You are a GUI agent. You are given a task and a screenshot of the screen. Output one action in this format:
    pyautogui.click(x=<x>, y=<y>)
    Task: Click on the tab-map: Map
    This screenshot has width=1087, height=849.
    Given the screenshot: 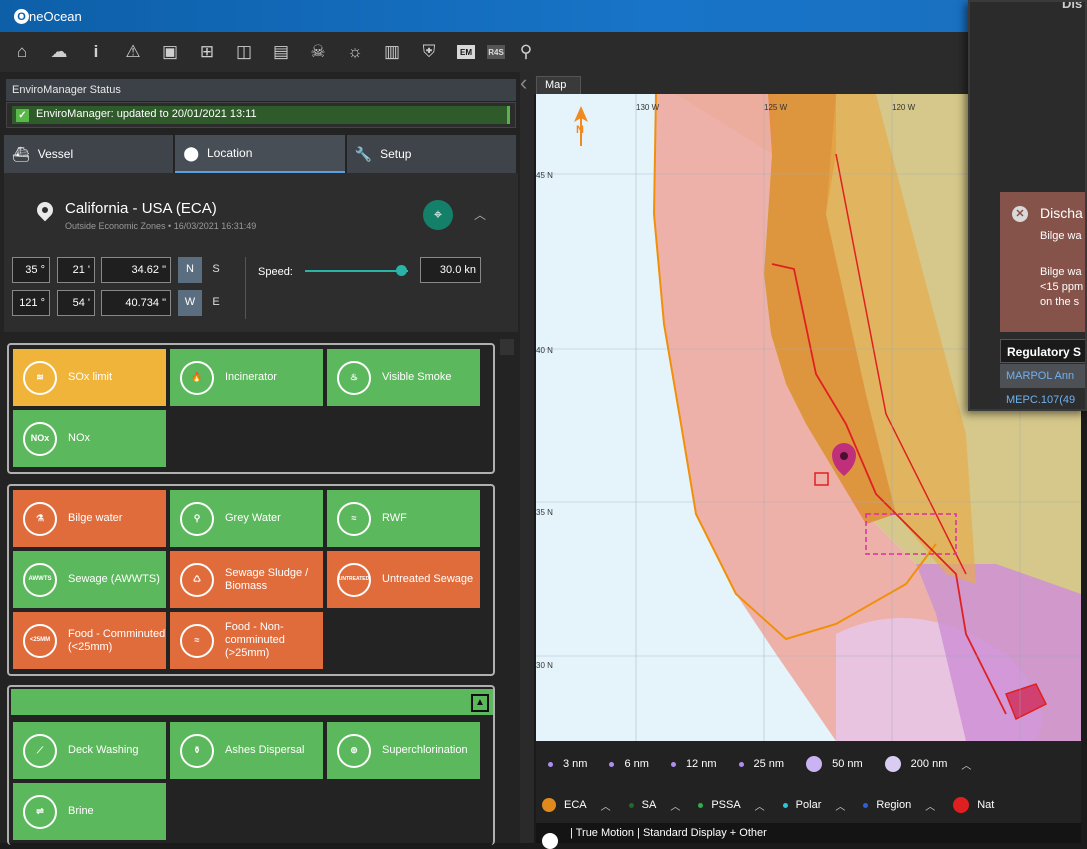 What is the action you would take?
    pyautogui.click(x=558, y=85)
    